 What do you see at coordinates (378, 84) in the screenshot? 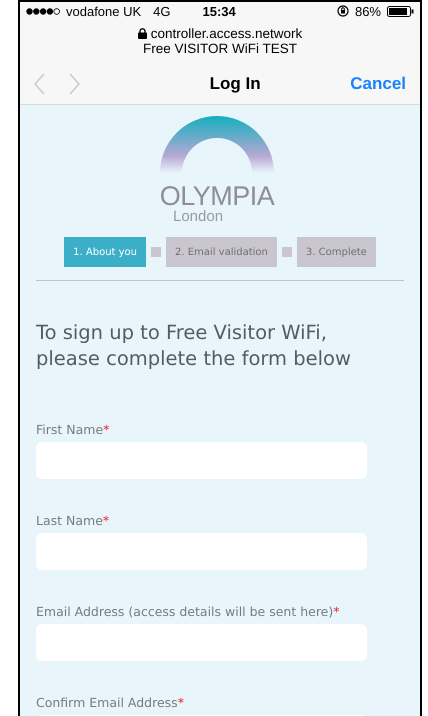
I see `cancel-link: Cancel` at bounding box center [378, 84].